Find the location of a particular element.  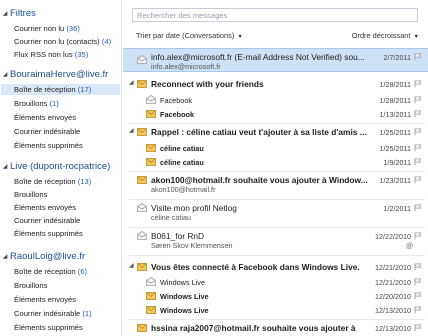

group-header-account-2: ◢ Live (dupont-rocpatrice) is located at coordinates (55, 166).